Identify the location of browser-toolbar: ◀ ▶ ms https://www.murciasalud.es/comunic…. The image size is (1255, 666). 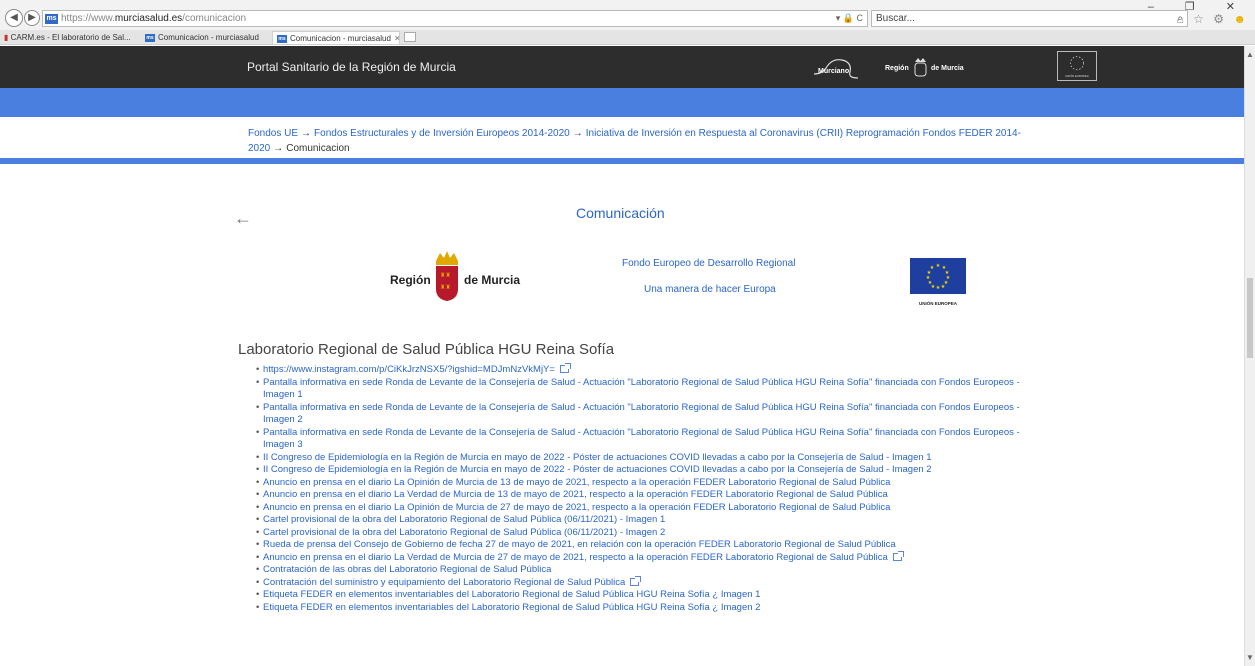
(627, 15).